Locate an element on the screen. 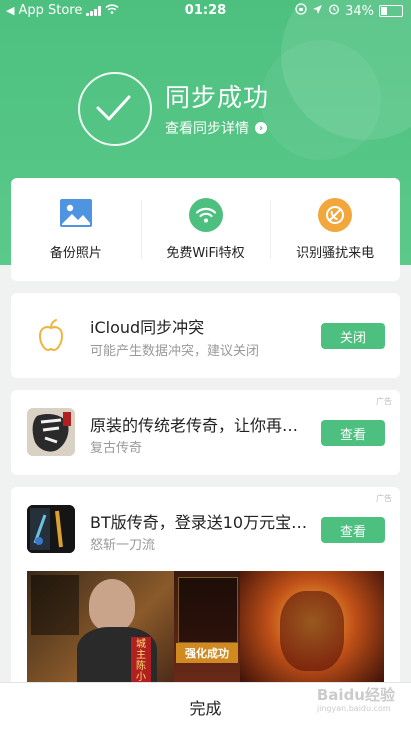  ad-card: 广告 原装的传统老传奇，让你再… 复古传奇 查看 is located at coordinates (205, 432).